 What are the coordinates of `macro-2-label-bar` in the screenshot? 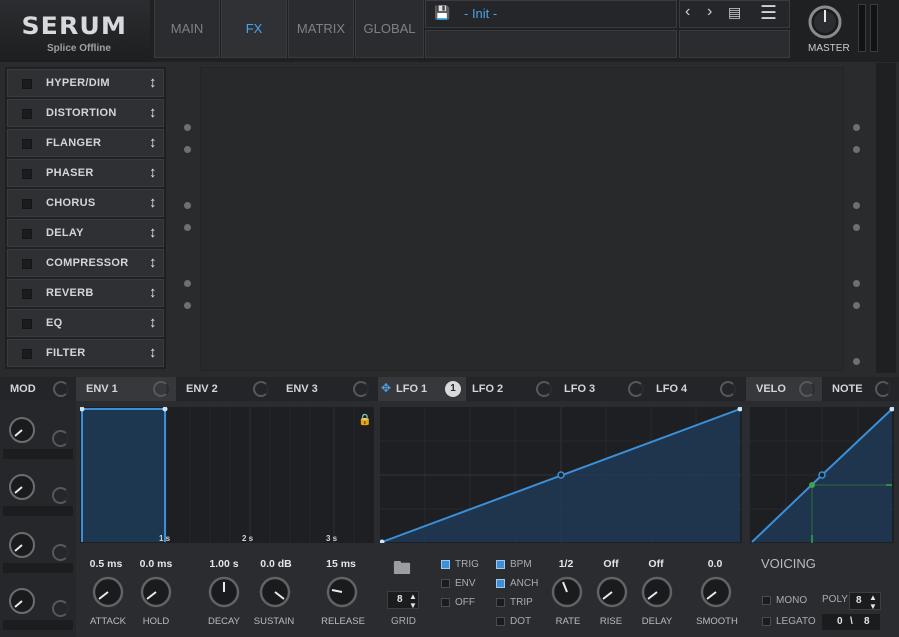 It's located at (38, 511).